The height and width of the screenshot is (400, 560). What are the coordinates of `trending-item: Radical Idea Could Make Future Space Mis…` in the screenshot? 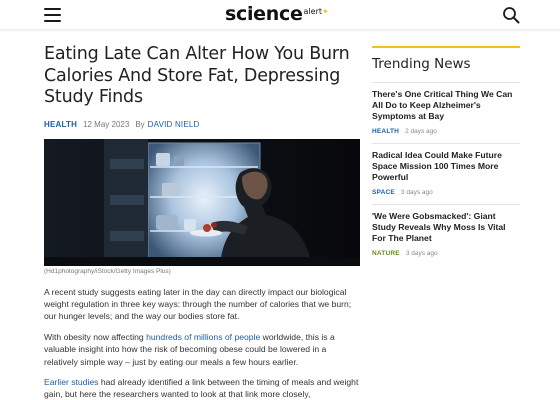 It's located at (446, 170).